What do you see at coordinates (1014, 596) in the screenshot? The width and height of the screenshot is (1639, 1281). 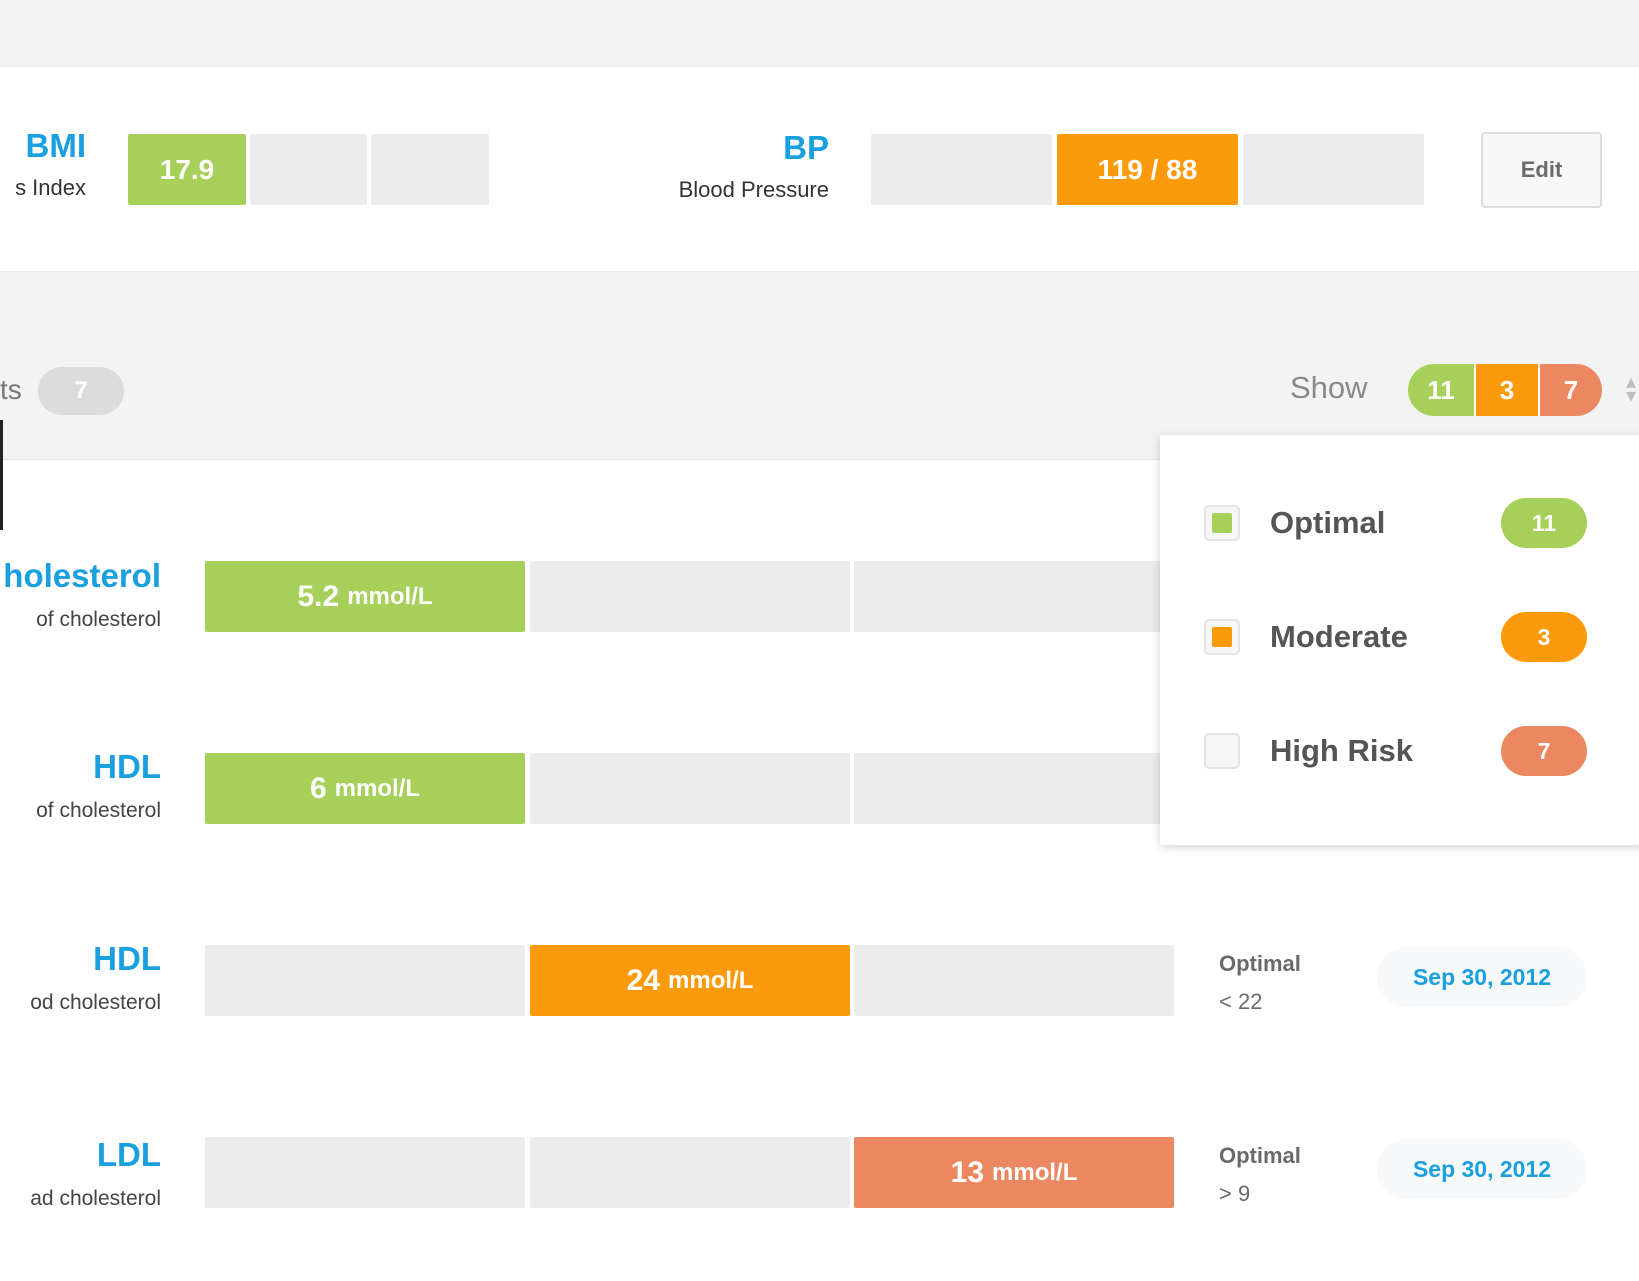 I see `result-1-segment-high-risk` at bounding box center [1014, 596].